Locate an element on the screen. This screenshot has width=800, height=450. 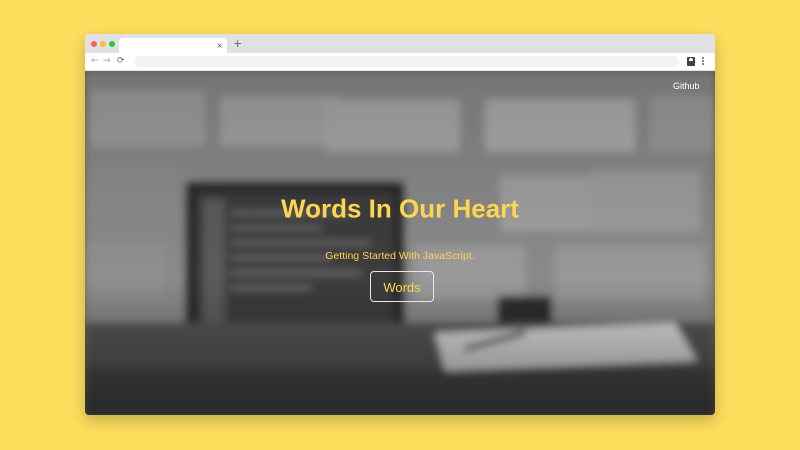
github-link: Github is located at coordinates (686, 86).